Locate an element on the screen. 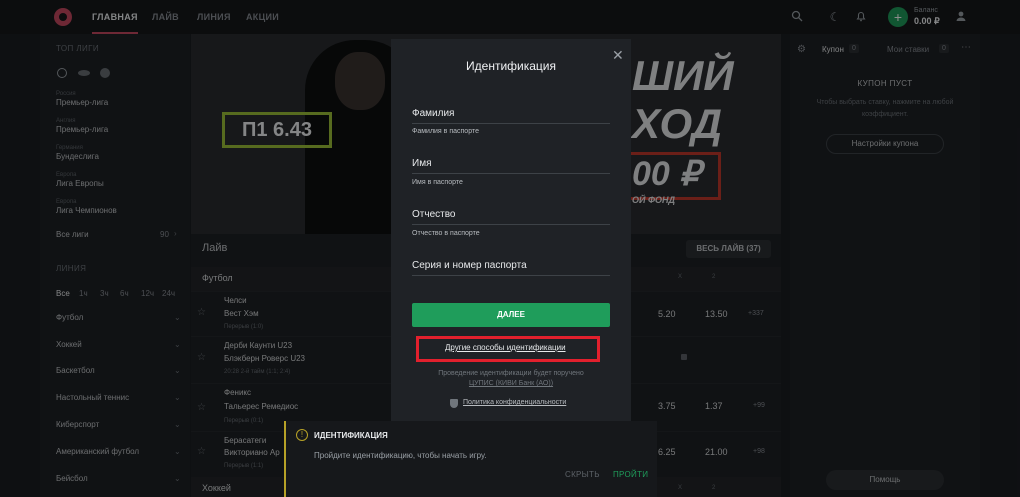  cupis-link: ЦУПИС (КИВИ Банк (АО)) is located at coordinates (511, 383).